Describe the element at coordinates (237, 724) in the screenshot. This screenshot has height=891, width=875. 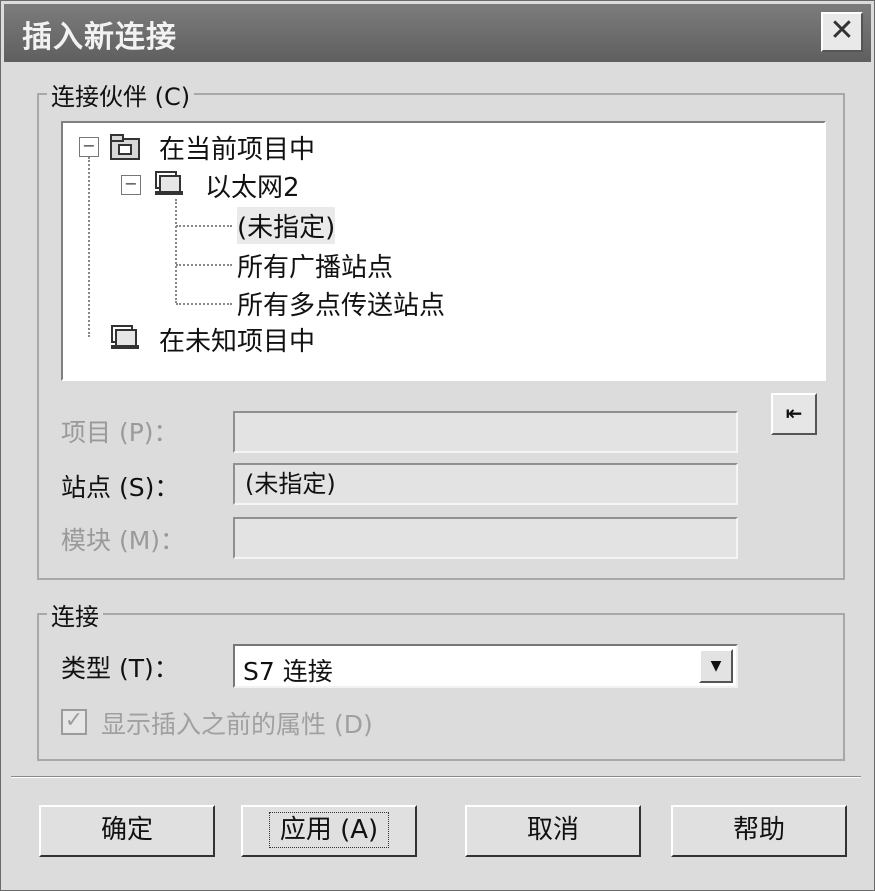
I see `show-properties-label: 显示插入之前的属性 (D)` at that location.